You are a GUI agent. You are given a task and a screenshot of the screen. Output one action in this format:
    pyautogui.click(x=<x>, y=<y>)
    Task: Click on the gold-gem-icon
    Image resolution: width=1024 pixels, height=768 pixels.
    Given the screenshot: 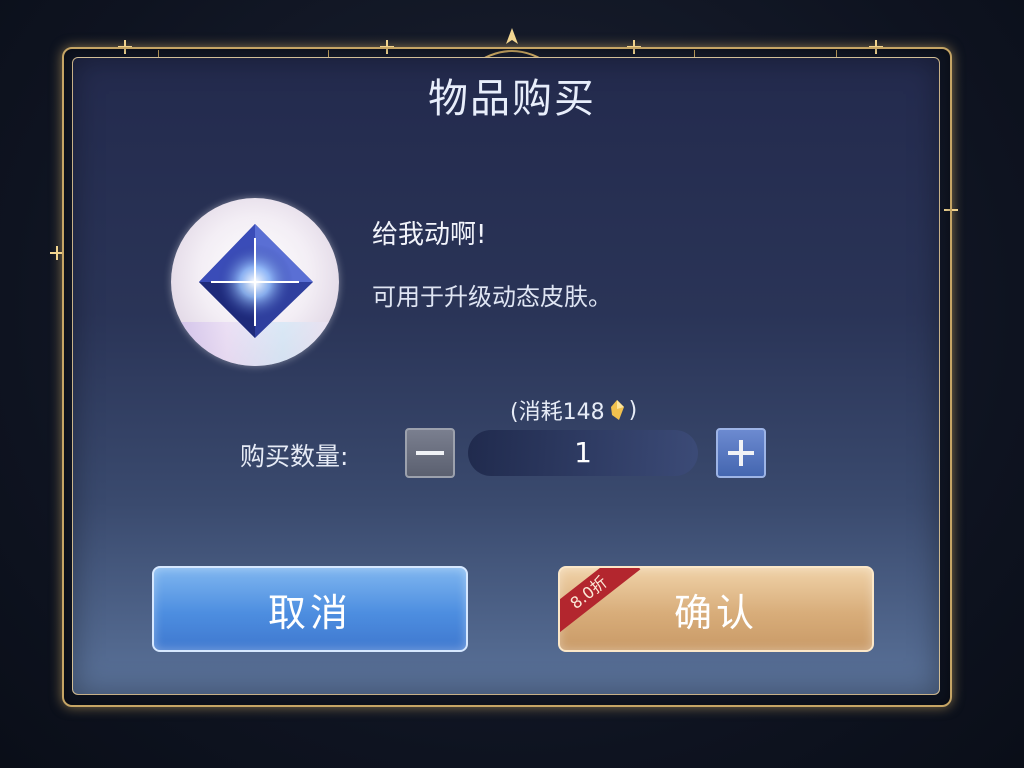 What is the action you would take?
    pyautogui.click(x=617, y=410)
    